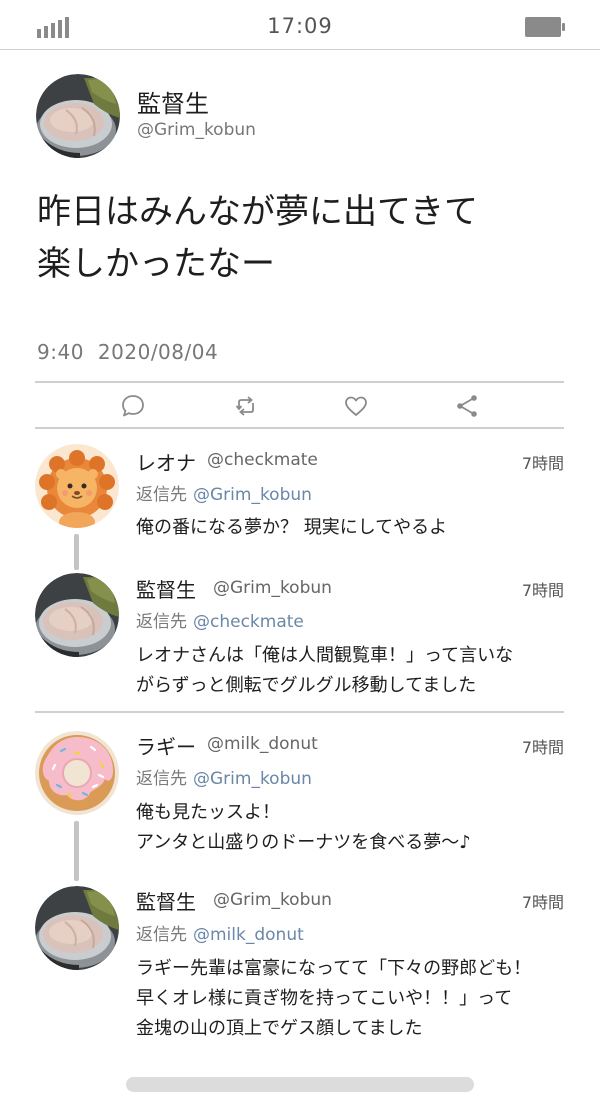 The width and height of the screenshot is (600, 1109). What do you see at coordinates (248, 935) in the screenshot?
I see `reply-to-link: @milk_donut` at bounding box center [248, 935].